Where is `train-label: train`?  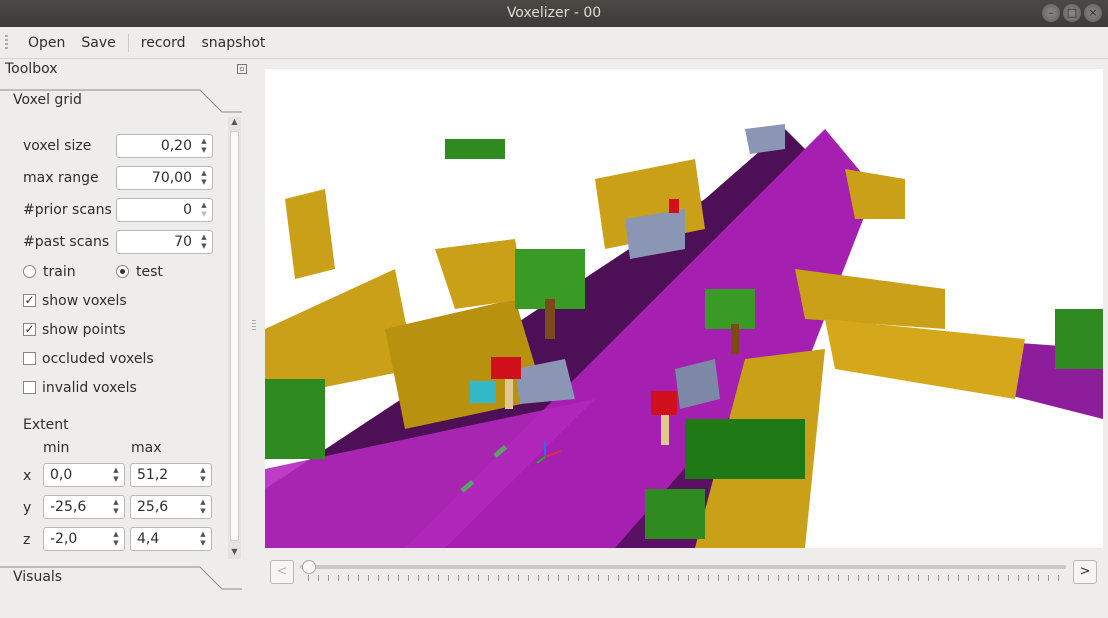
train-label: train is located at coordinates (59, 272).